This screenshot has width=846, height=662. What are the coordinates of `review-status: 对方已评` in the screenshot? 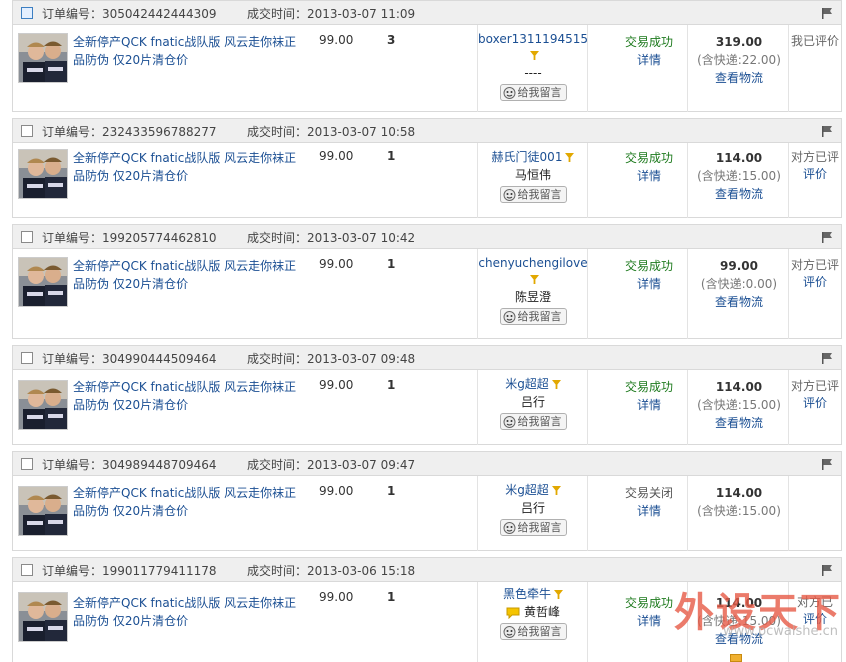 It's located at (814, 386).